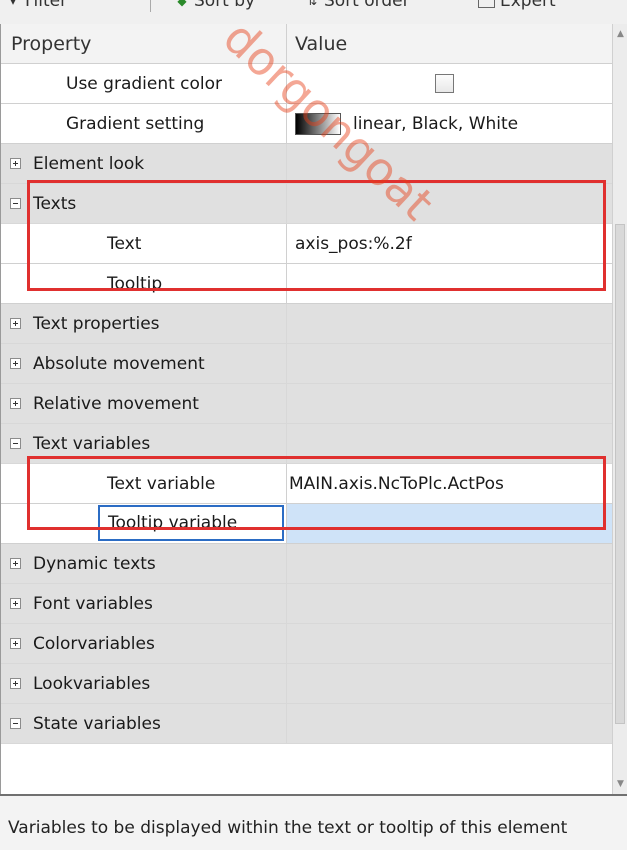 The height and width of the screenshot is (850, 627). I want to click on category-font-variables: Font variables, so click(307, 604).